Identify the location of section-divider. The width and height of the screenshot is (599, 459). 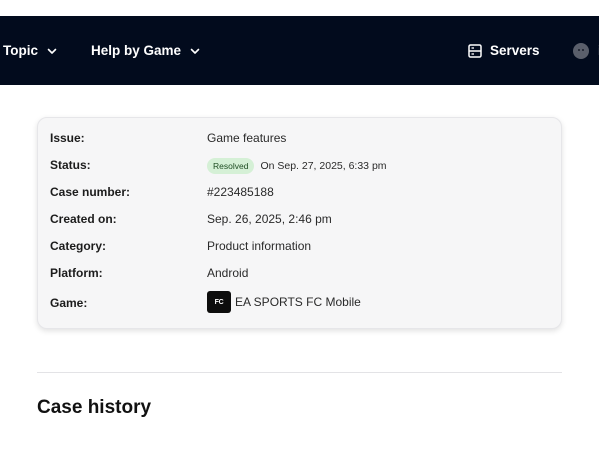
(299, 372).